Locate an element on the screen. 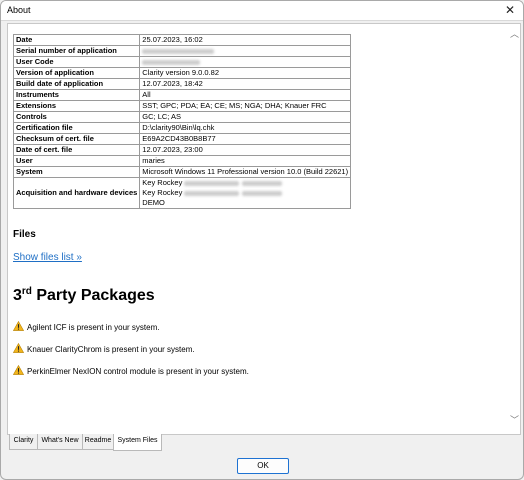 The height and width of the screenshot is (480, 524). row-key: Extensions is located at coordinates (76, 106).